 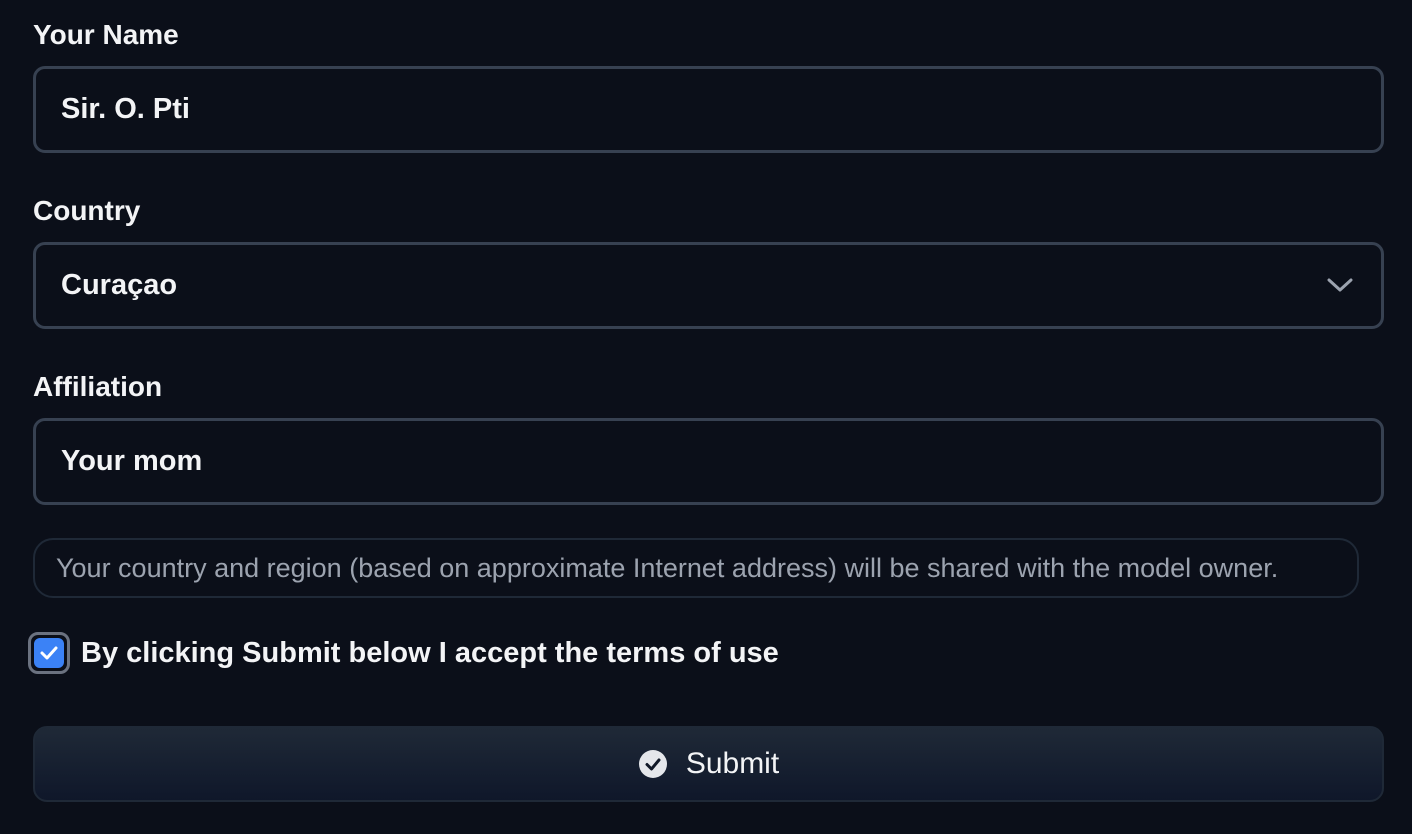 I want to click on terms-checkbox, so click(x=49, y=653).